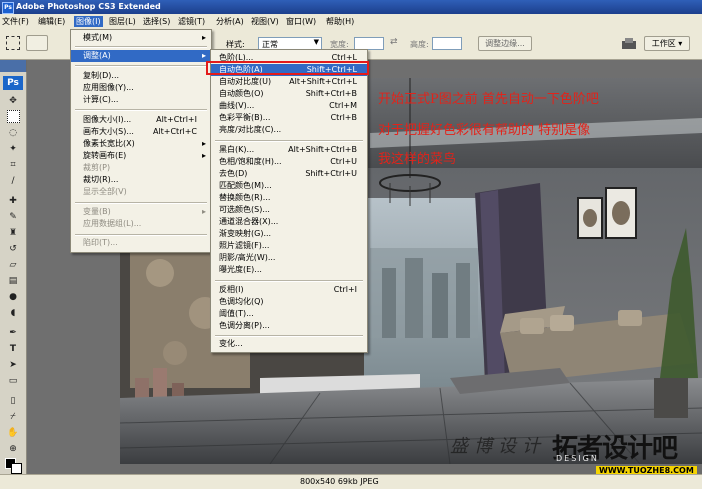 This screenshot has width=702, height=489. What do you see at coordinates (88, 21) in the screenshot?
I see `menu-image: 图像(I)` at bounding box center [88, 21].